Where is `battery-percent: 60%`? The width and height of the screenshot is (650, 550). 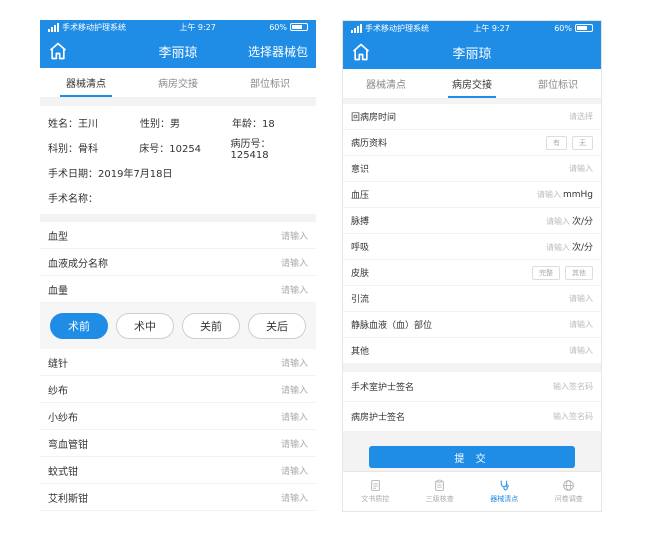
battery-percent: 60% is located at coordinates (563, 28).